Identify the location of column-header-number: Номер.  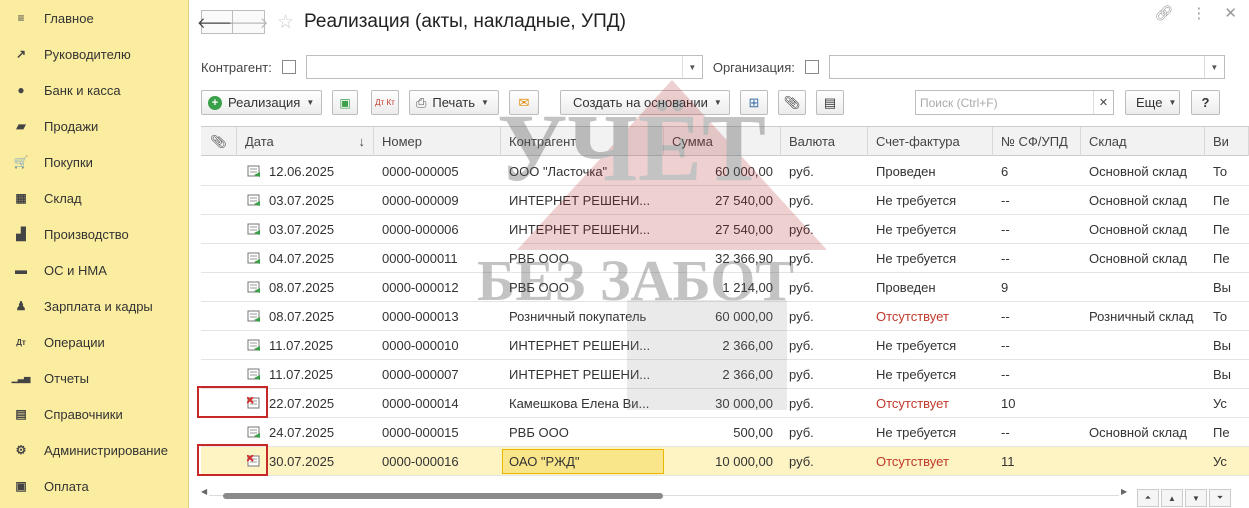
(437, 141).